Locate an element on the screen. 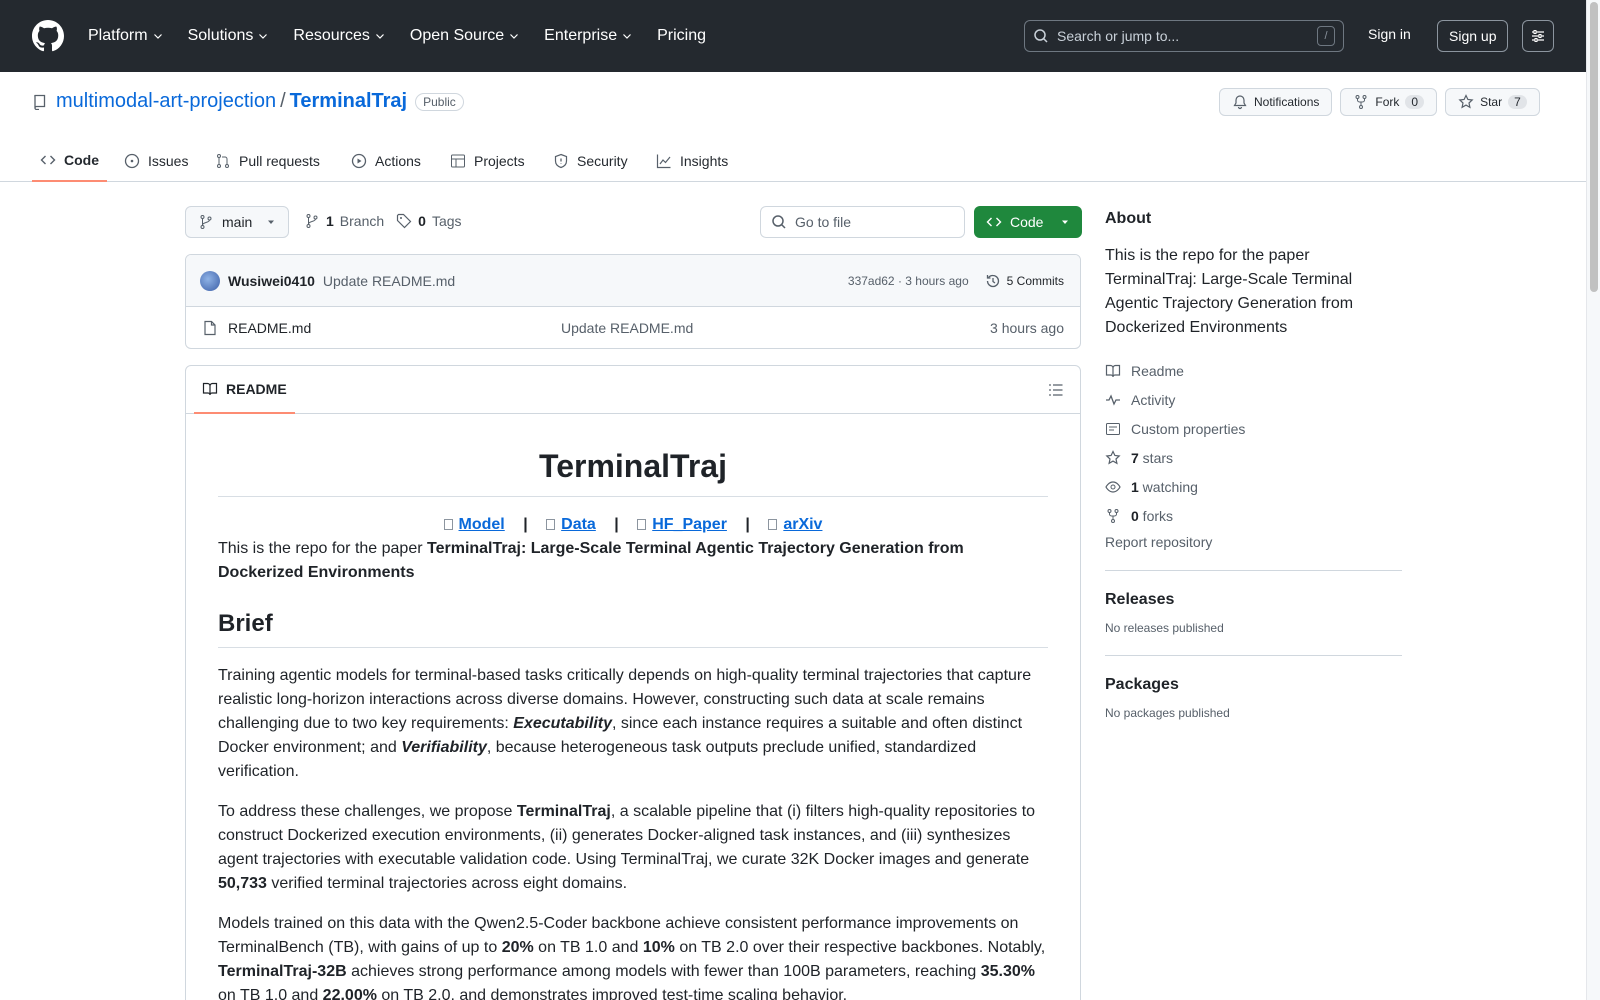  data-link: Data is located at coordinates (578, 524).